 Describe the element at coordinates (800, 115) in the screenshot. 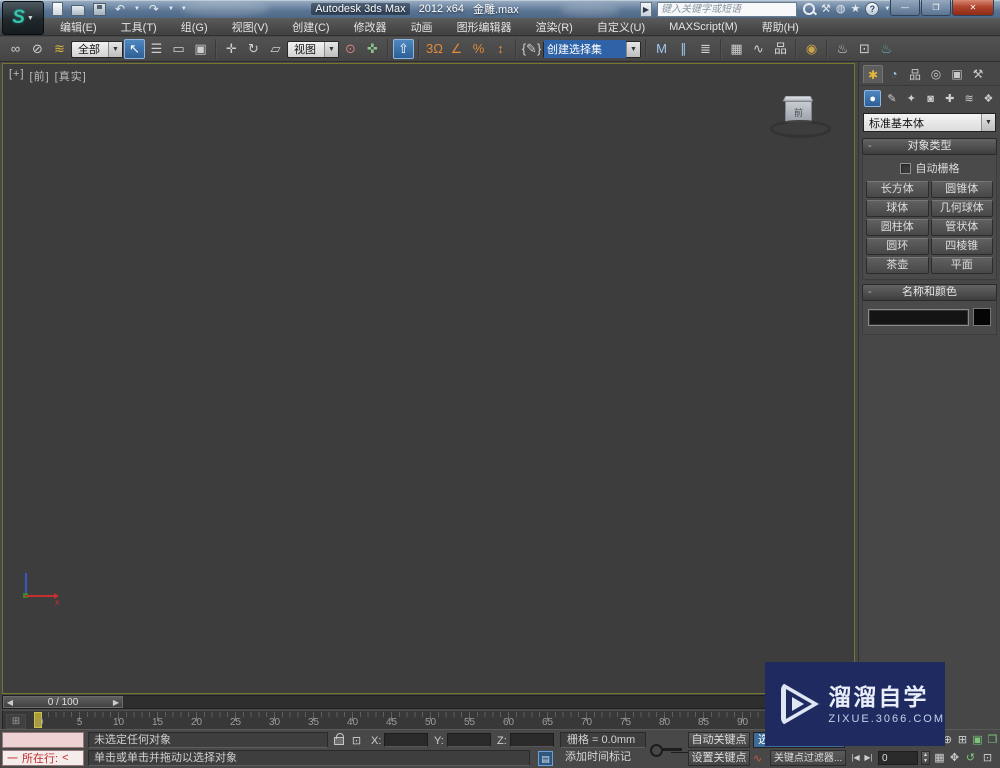

I see `viewcube: 前` at that location.